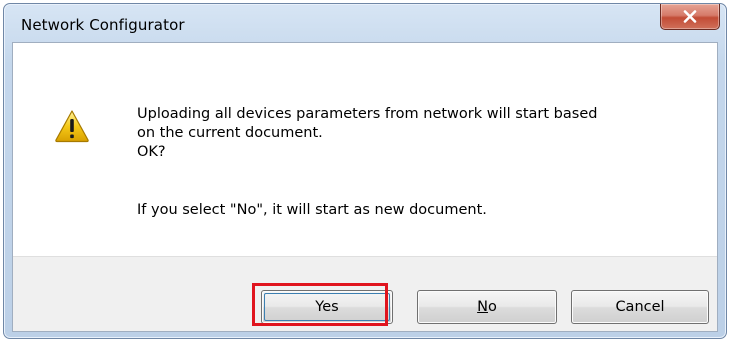  What do you see at coordinates (482, 307) in the screenshot?
I see `no-mnemonic: N` at bounding box center [482, 307].